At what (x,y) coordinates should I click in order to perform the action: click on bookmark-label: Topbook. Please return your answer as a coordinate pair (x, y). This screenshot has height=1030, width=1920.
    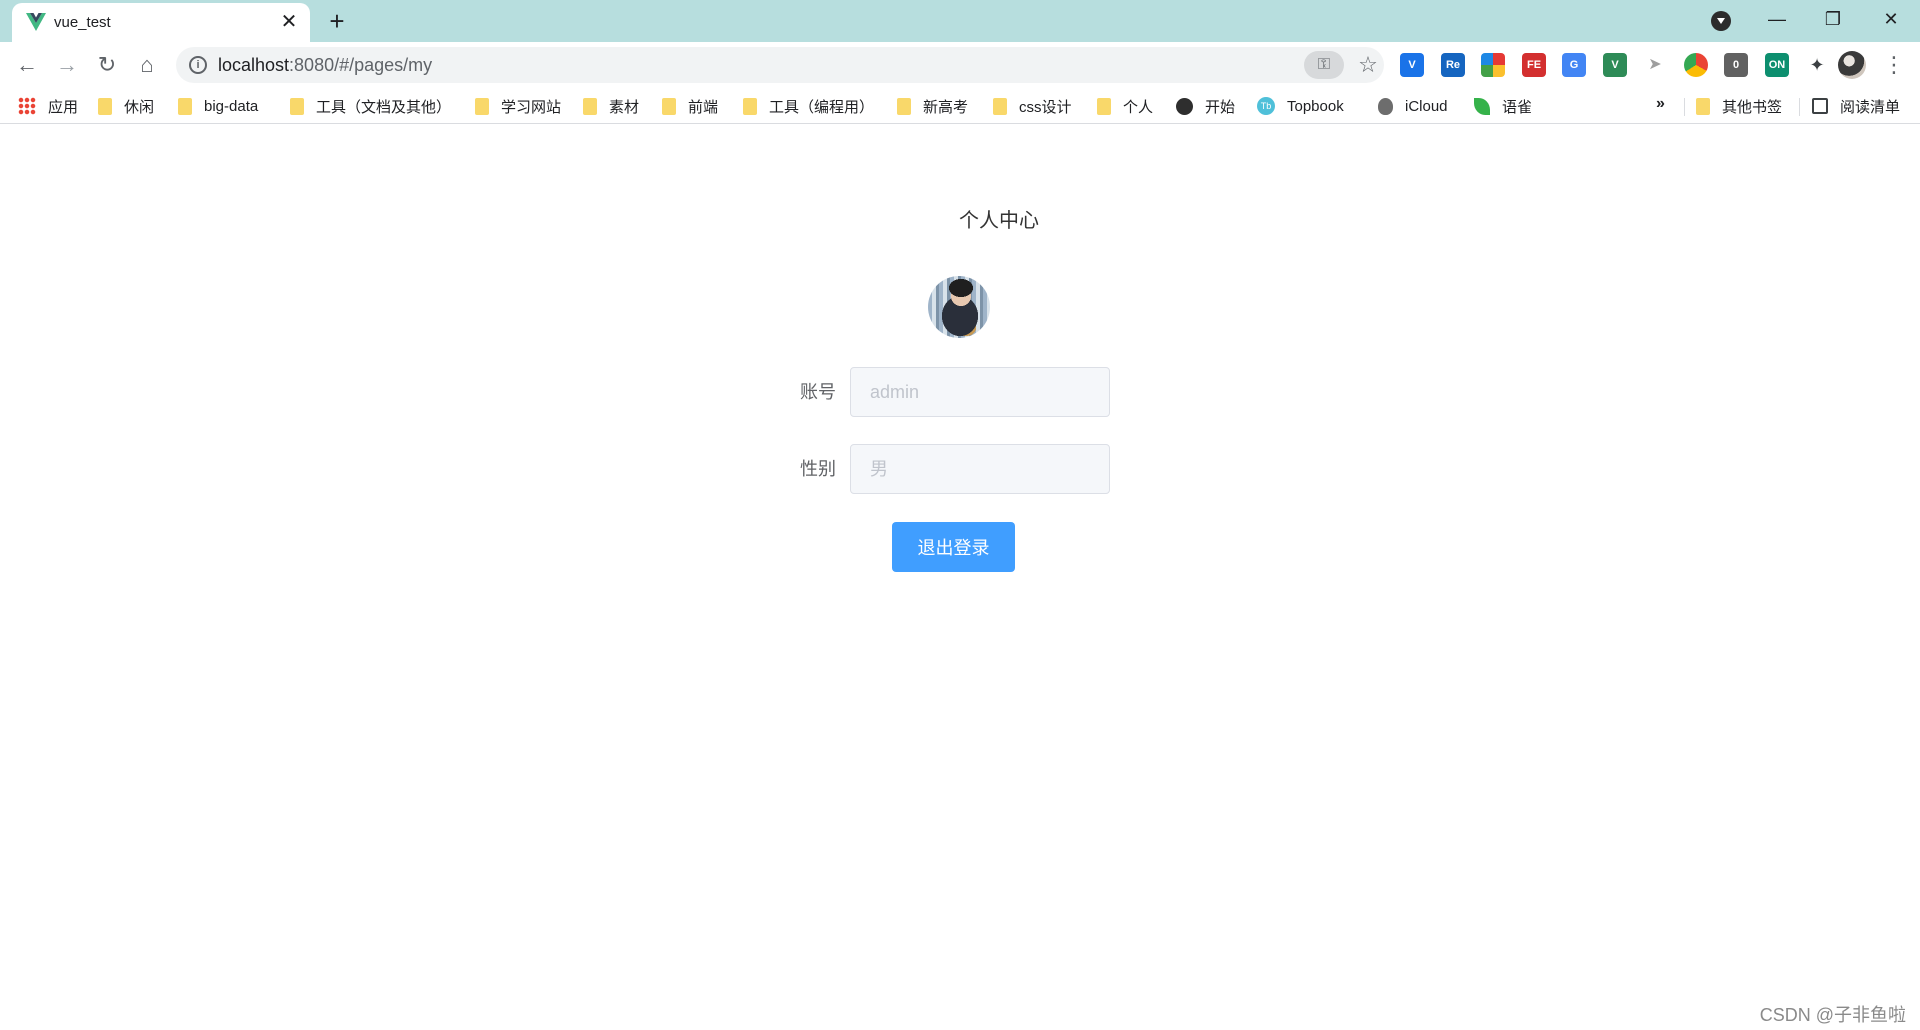
    Looking at the image, I should click on (1315, 106).